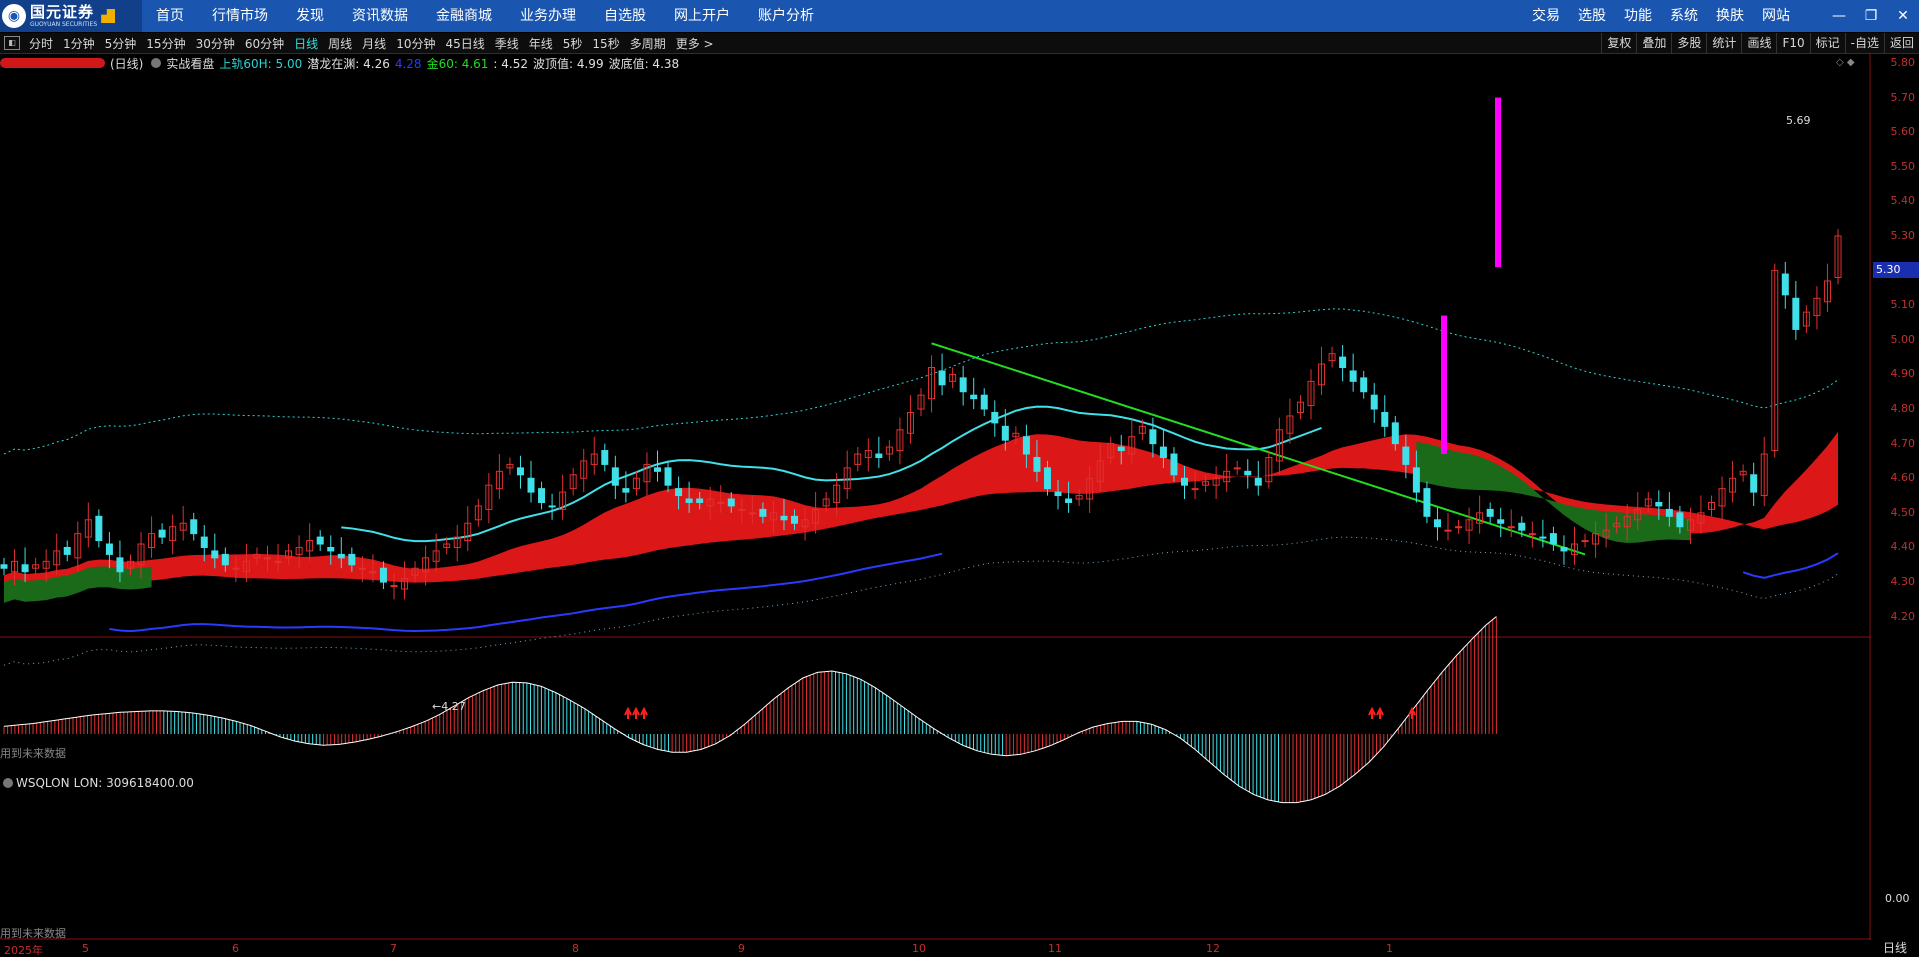 The height and width of the screenshot is (957, 1919). I want to click on panel-toggle-icon: ◧, so click(12, 43).